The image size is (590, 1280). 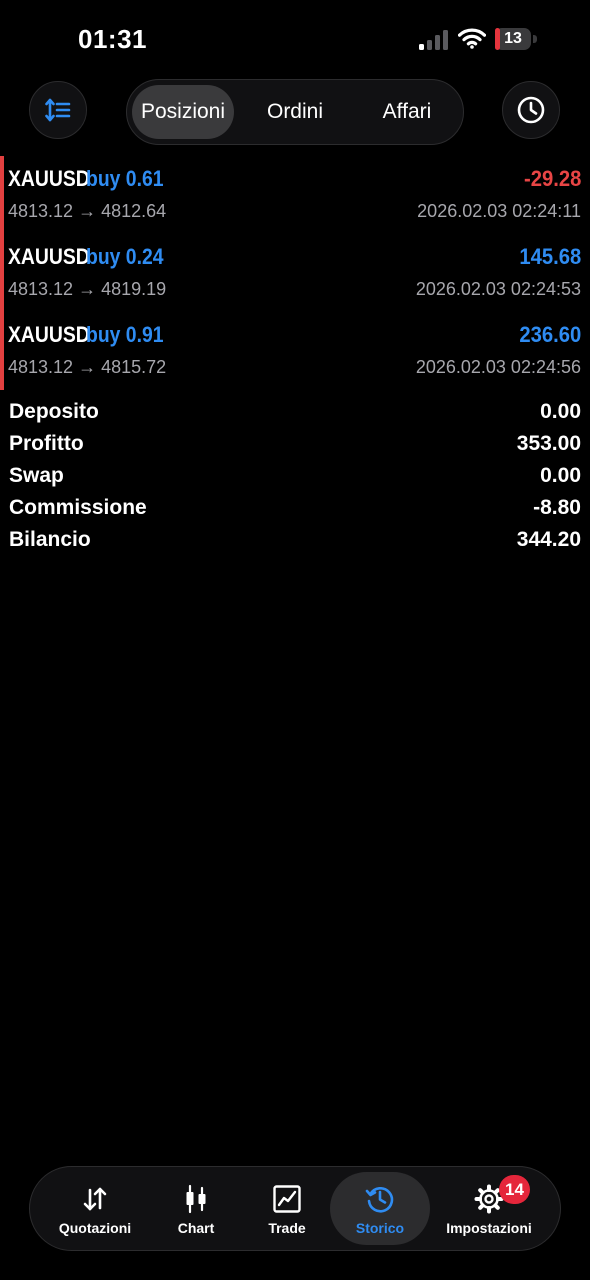 What do you see at coordinates (380, 1228) in the screenshot?
I see `tab-label: Storico` at bounding box center [380, 1228].